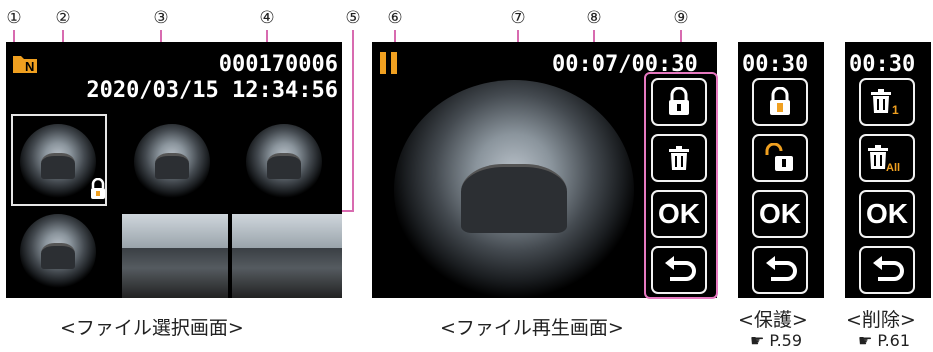  Describe the element at coordinates (882, 64) in the screenshot. I see `delete-time: 00:30` at that location.